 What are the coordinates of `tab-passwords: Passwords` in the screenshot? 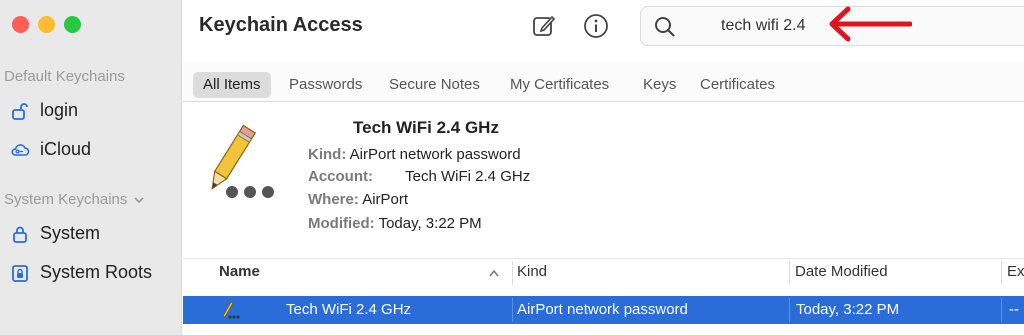 It's located at (325, 85).